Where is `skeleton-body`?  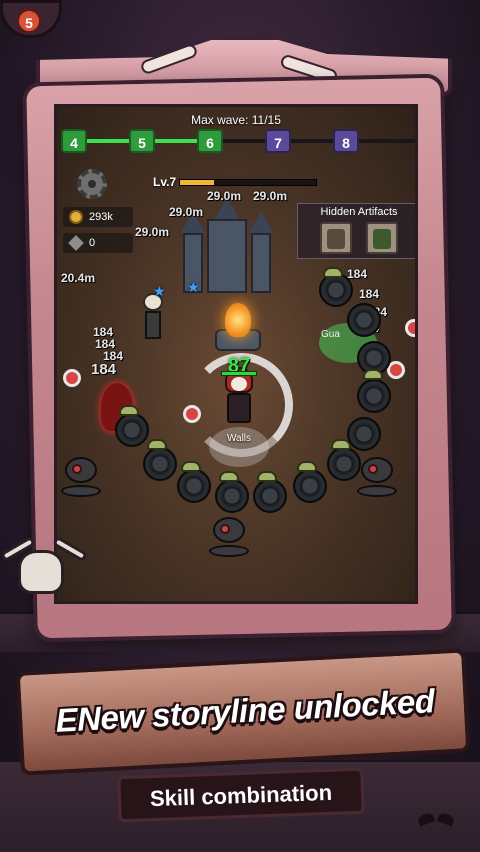 skeleton-body is located at coordinates (153, 325).